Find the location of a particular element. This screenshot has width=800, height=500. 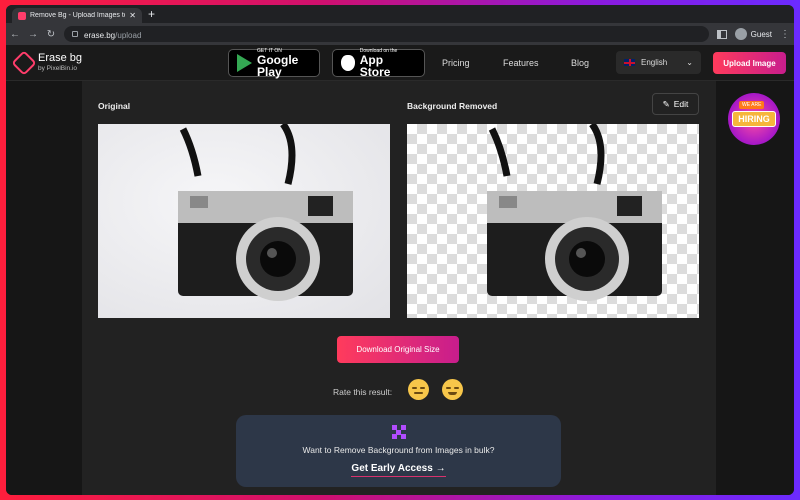

happy-face-icon is located at coordinates (452, 389).